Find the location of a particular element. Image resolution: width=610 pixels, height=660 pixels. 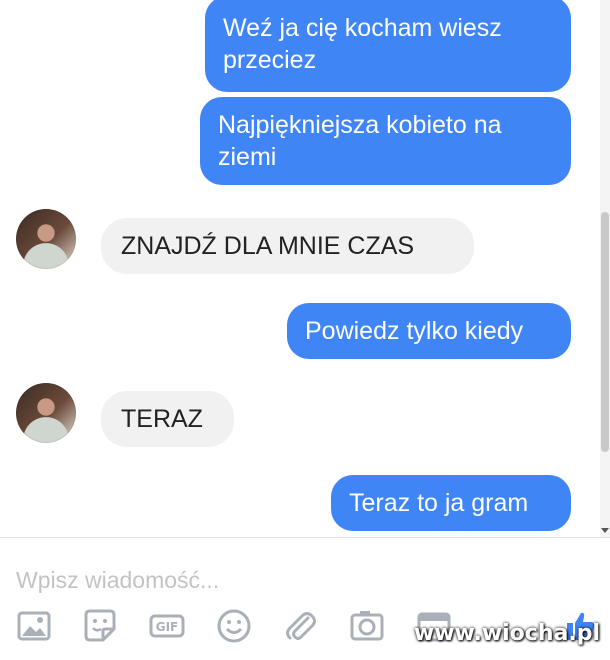

message-incoming: TERAZ is located at coordinates (167, 419).